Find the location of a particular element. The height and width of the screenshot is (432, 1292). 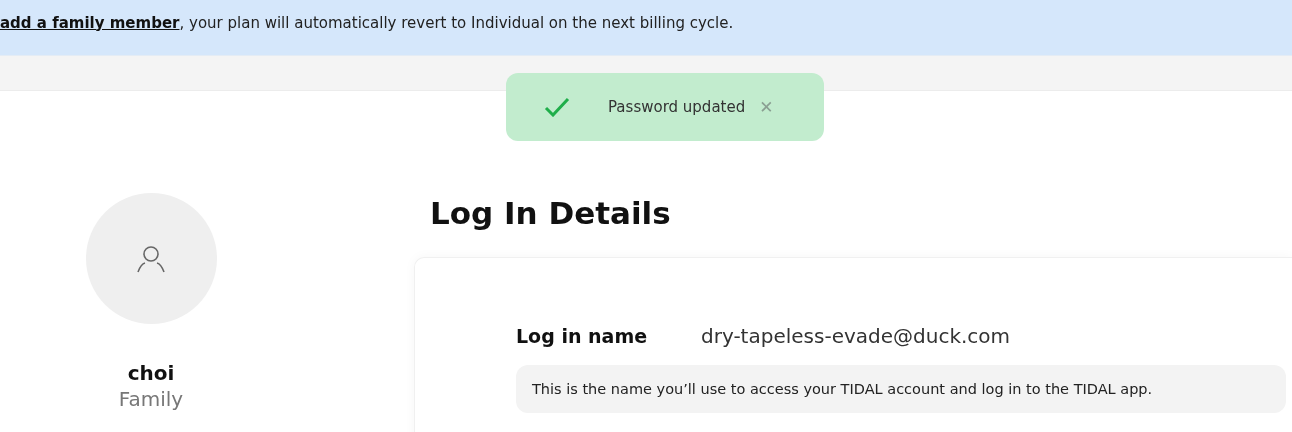

add-family-member-link: add a family member is located at coordinates (90, 22).